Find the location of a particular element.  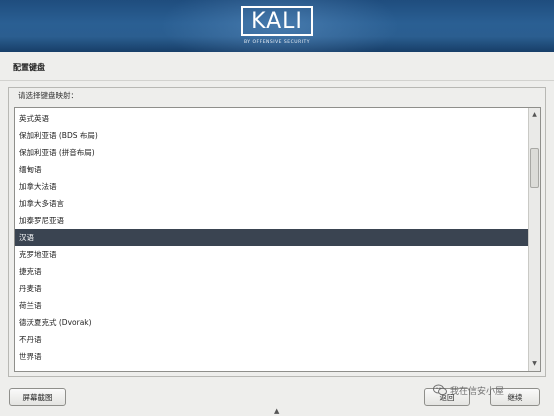

page-title: 配置键盘 is located at coordinates (29, 67).